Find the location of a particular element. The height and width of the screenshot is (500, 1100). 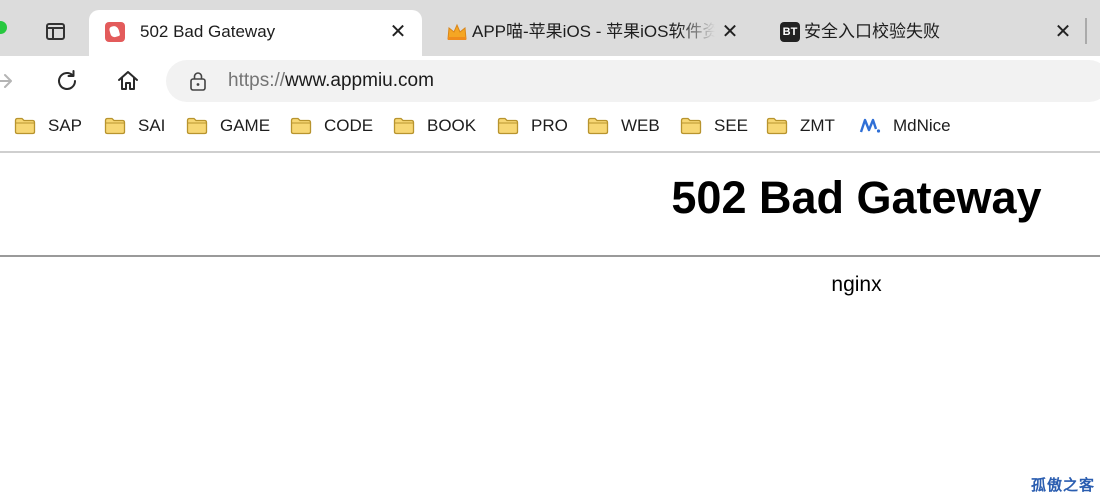

bookmark-game: GAME is located at coordinates (228, 126).